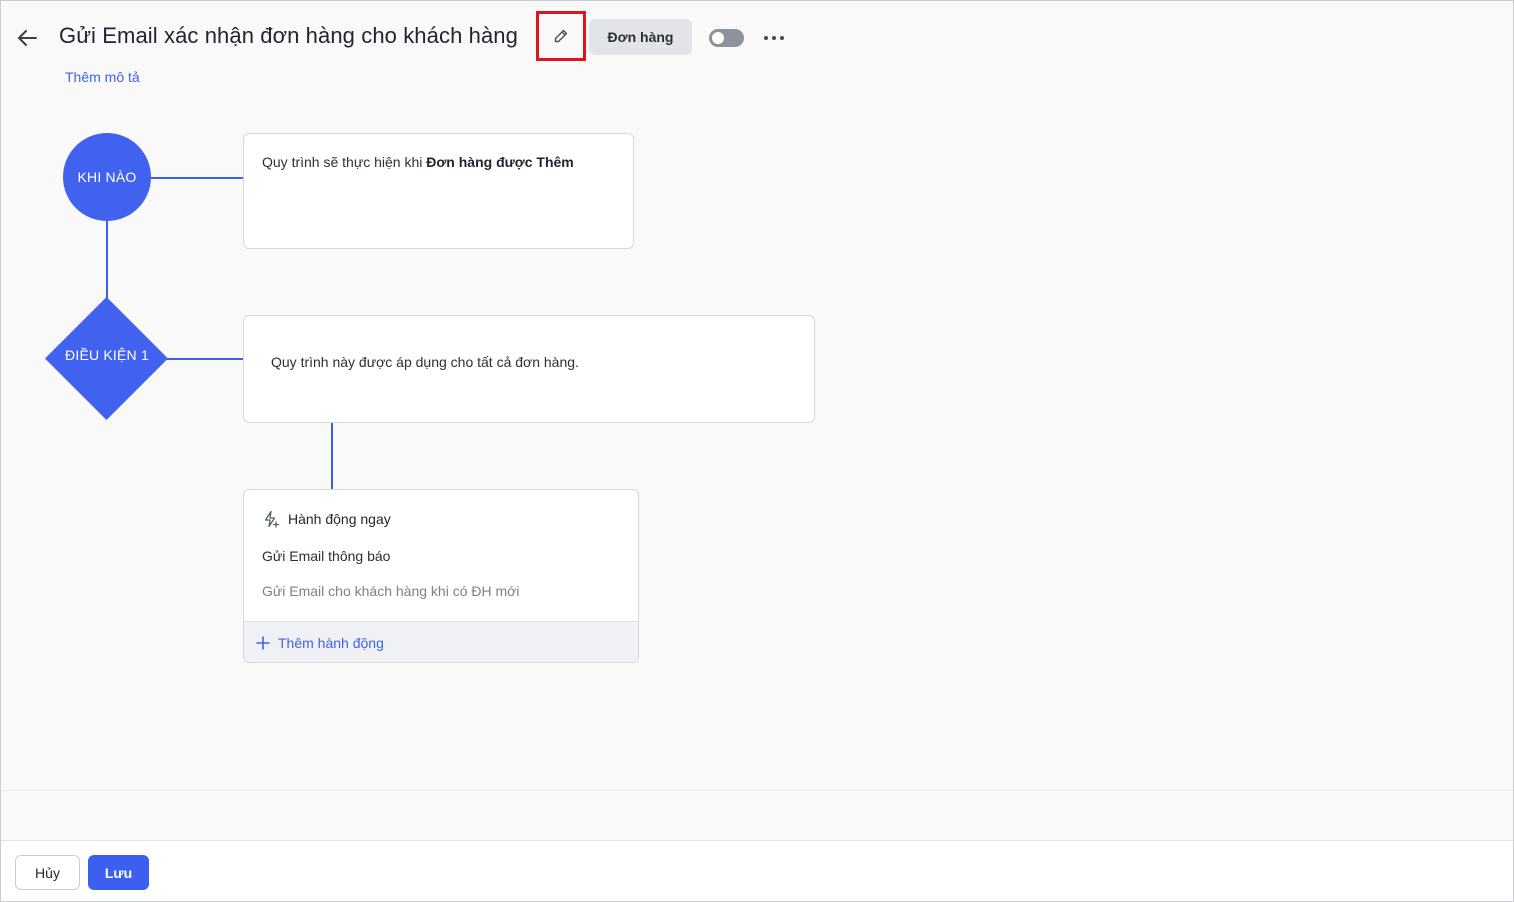 The width and height of the screenshot is (1514, 902). What do you see at coordinates (107, 261) in the screenshot?
I see `connector-trigger-condition` at bounding box center [107, 261].